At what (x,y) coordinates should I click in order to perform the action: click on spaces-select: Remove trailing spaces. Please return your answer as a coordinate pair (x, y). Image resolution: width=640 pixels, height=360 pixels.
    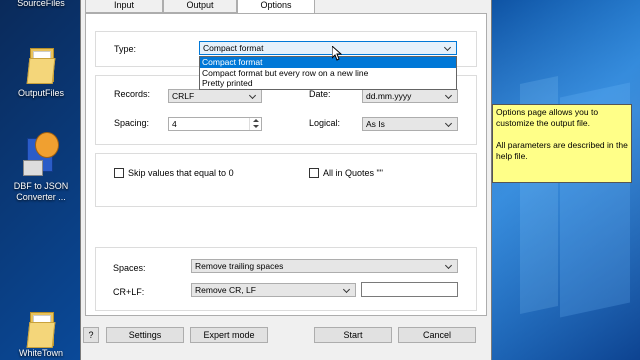
    Looking at the image, I should click on (324, 266).